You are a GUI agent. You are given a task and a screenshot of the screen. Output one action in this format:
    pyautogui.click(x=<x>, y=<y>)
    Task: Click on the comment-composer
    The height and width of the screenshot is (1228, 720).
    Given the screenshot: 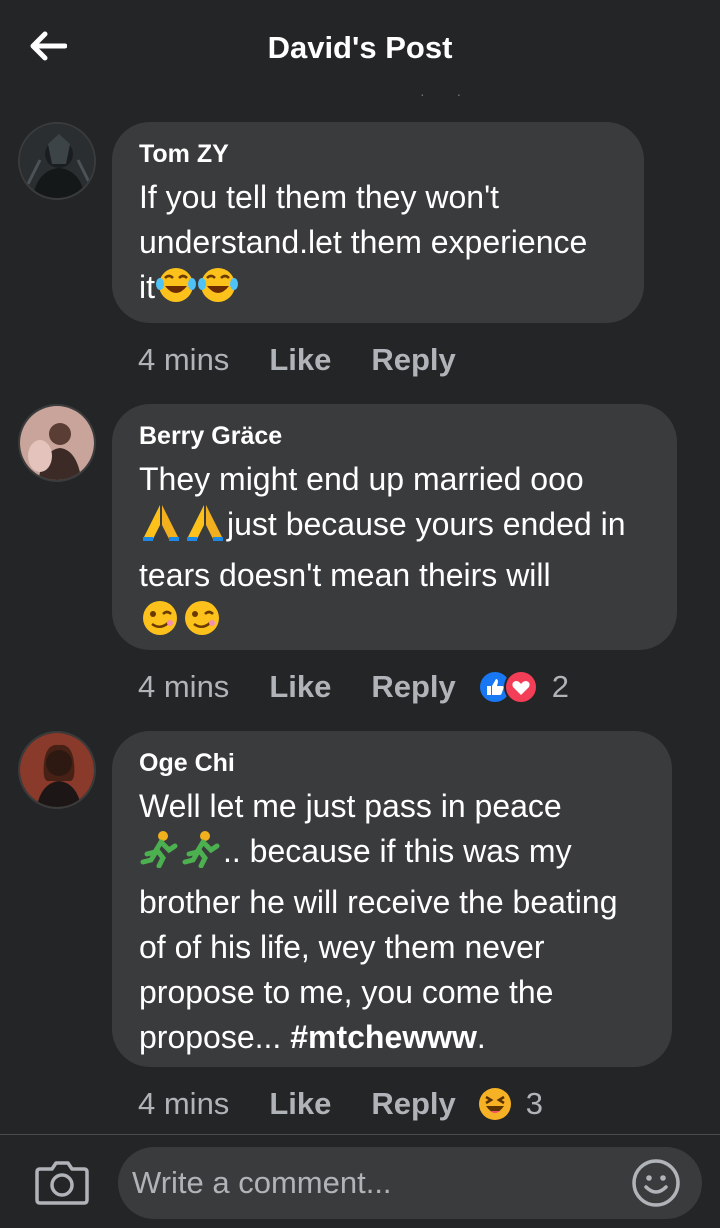 What is the action you would take?
    pyautogui.click(x=360, y=1181)
    